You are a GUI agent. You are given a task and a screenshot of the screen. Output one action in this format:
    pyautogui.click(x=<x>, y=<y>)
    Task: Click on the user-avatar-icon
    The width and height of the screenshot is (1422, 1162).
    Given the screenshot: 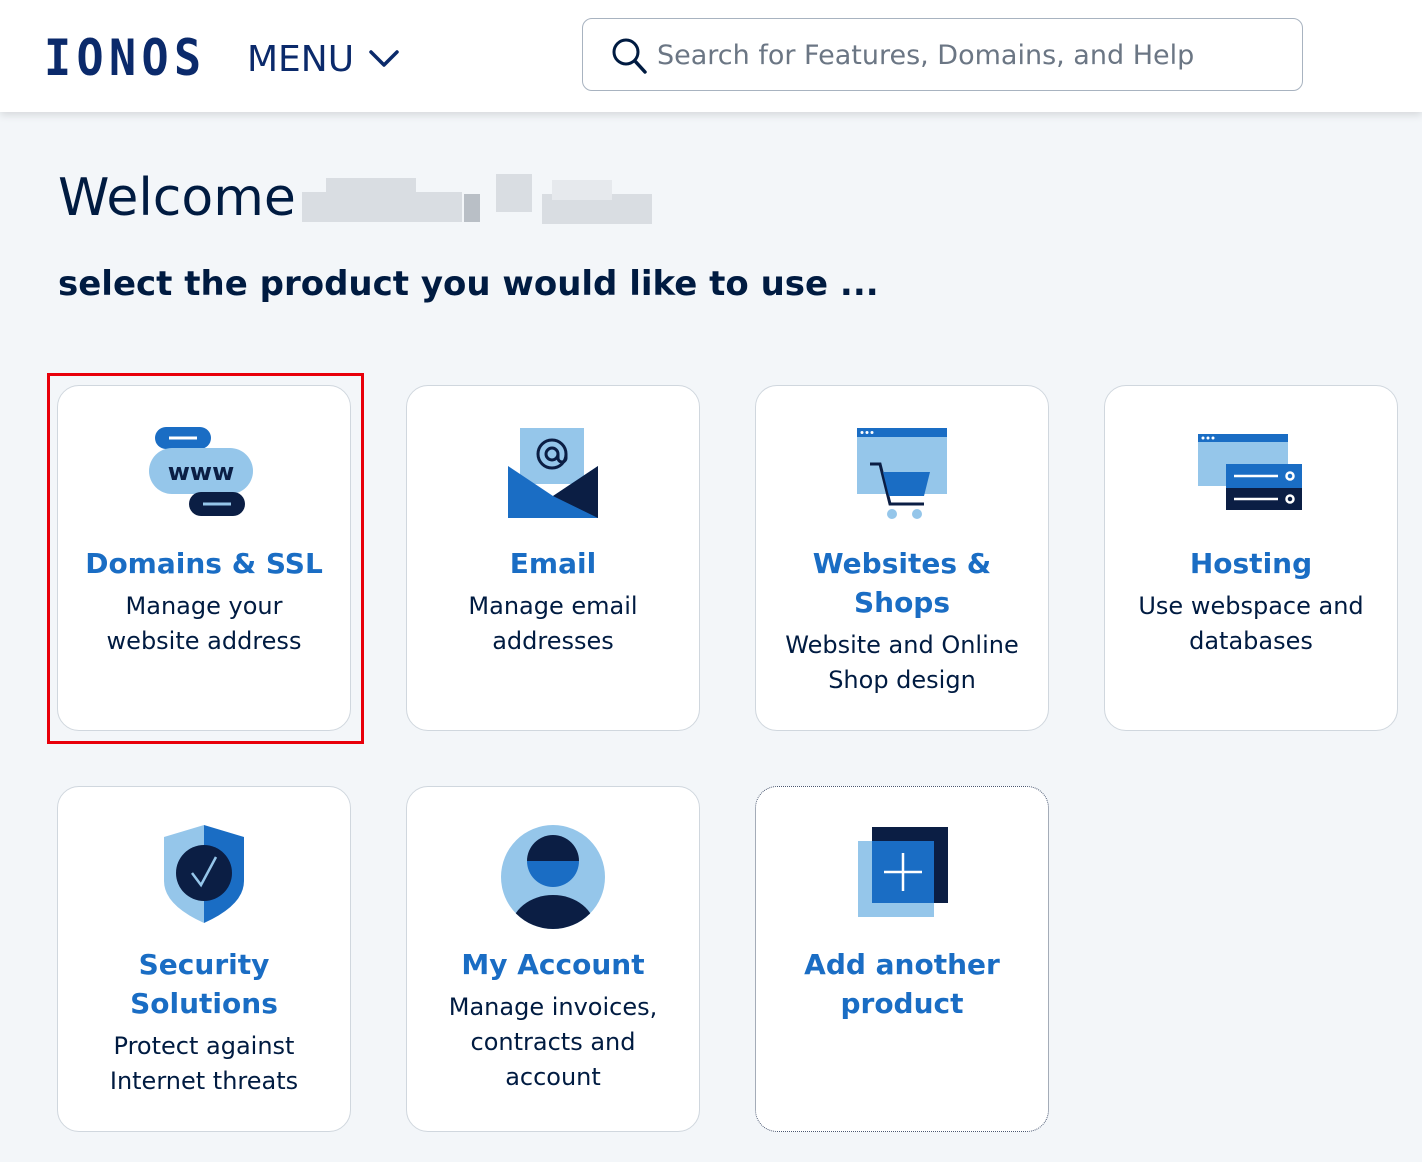 What is the action you would take?
    pyautogui.click(x=553, y=877)
    